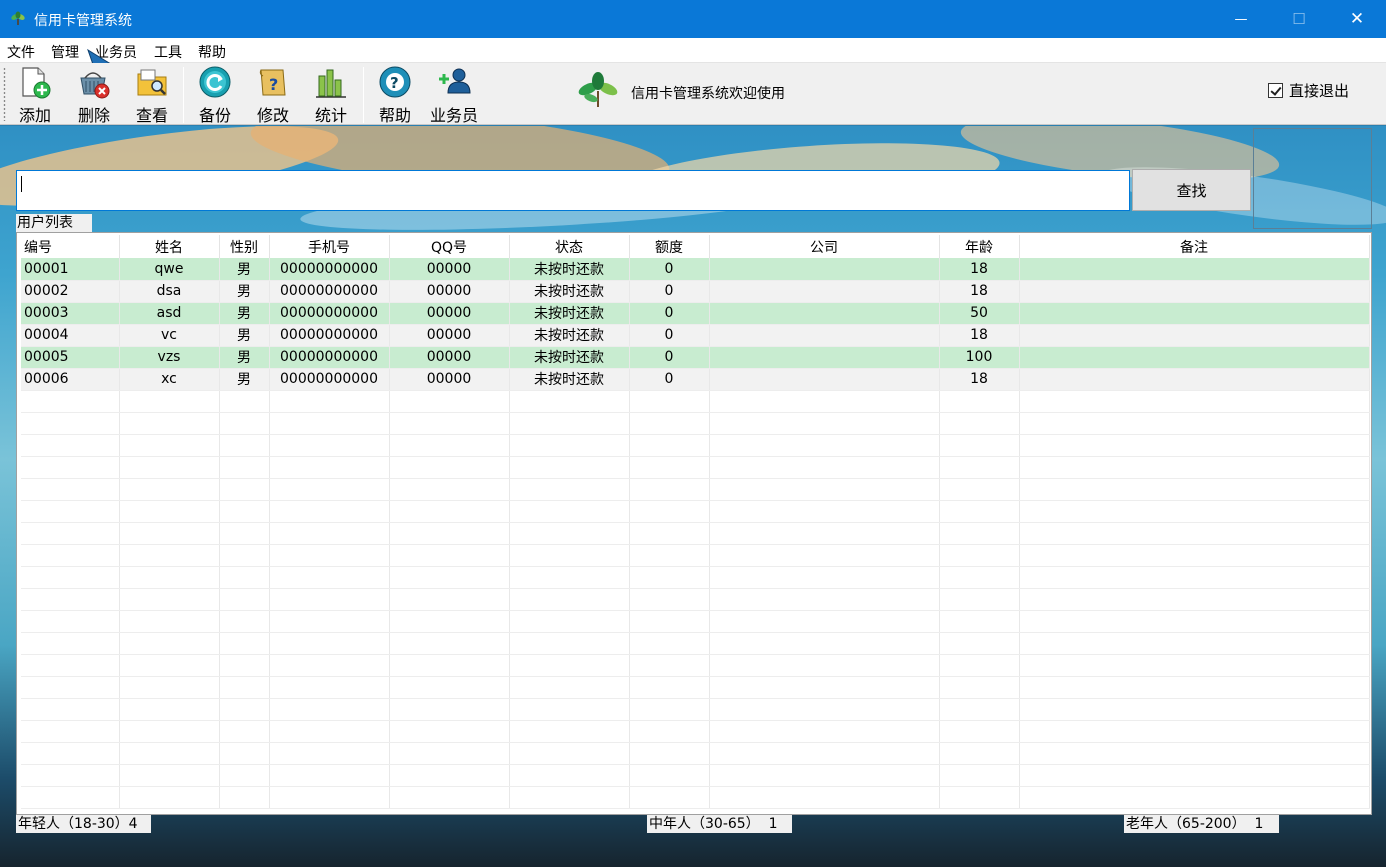 This screenshot has height=867, width=1386. What do you see at coordinates (1194, 246) in the screenshot?
I see `column-header-notes: 备注` at bounding box center [1194, 246].